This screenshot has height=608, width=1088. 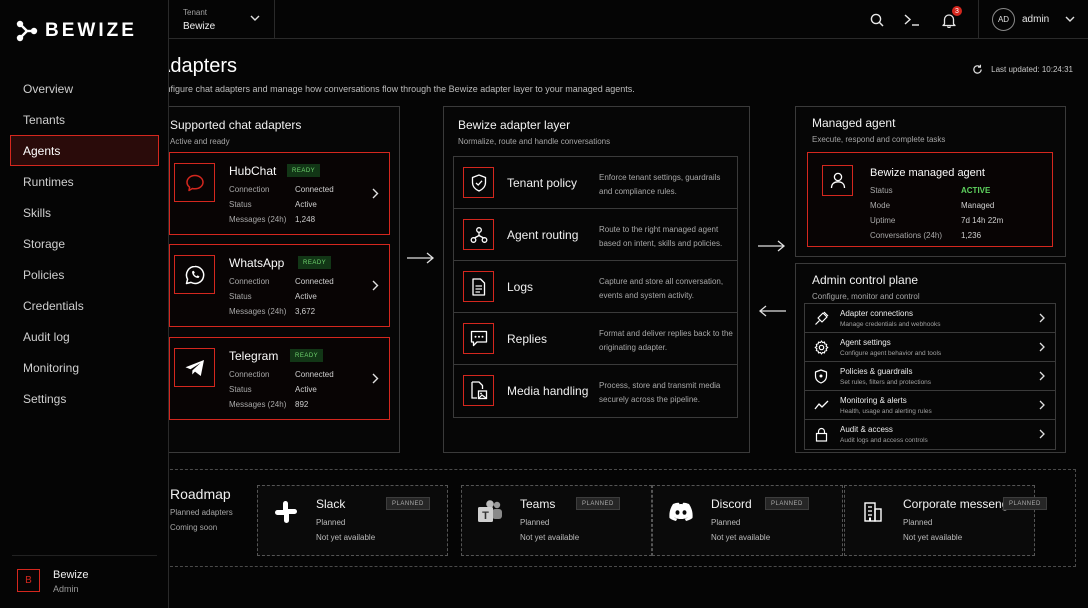 What do you see at coordinates (876, 313) in the screenshot?
I see `control-title: Adapter connections` at bounding box center [876, 313].